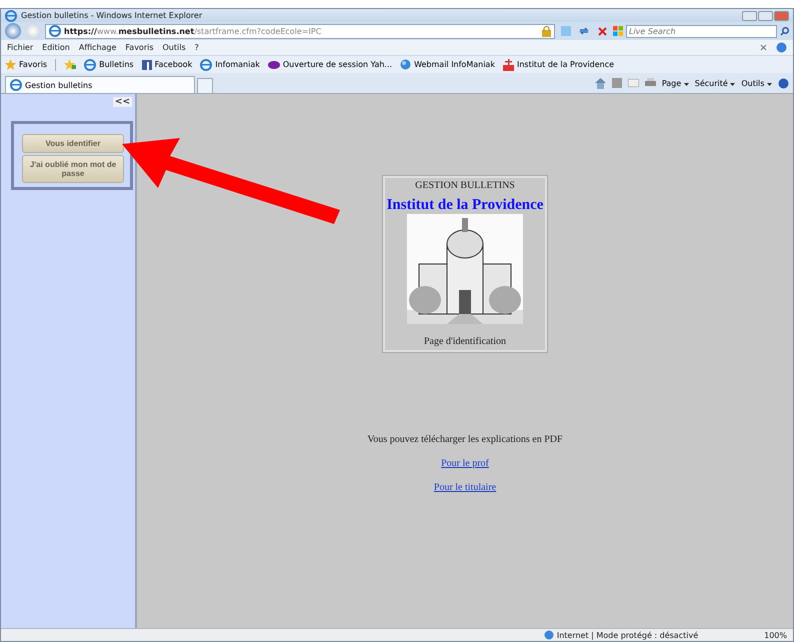  Describe the element at coordinates (300, 31) in the screenshot. I see `address-field: https://www.mesbulletins.net/startframe.cfm?codeEcole=IPC` at that location.